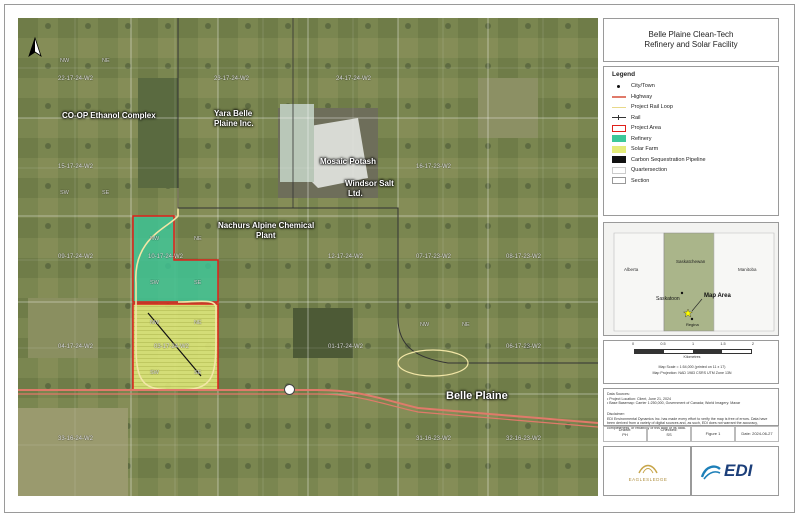  Describe the element at coordinates (109, 115) in the screenshot. I see `label-coop-ethanol: CO-OP Ethanol Complex` at that location.